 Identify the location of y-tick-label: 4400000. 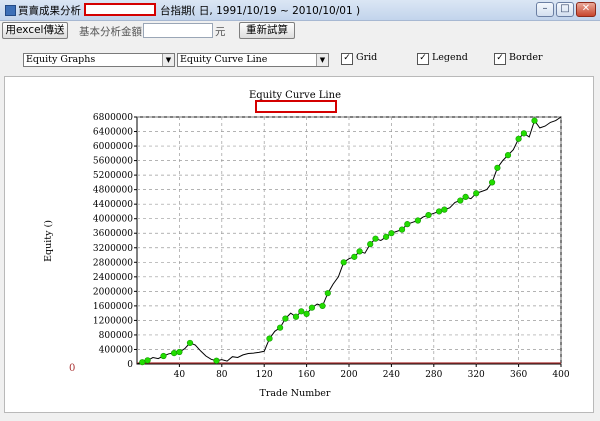
(113, 205).